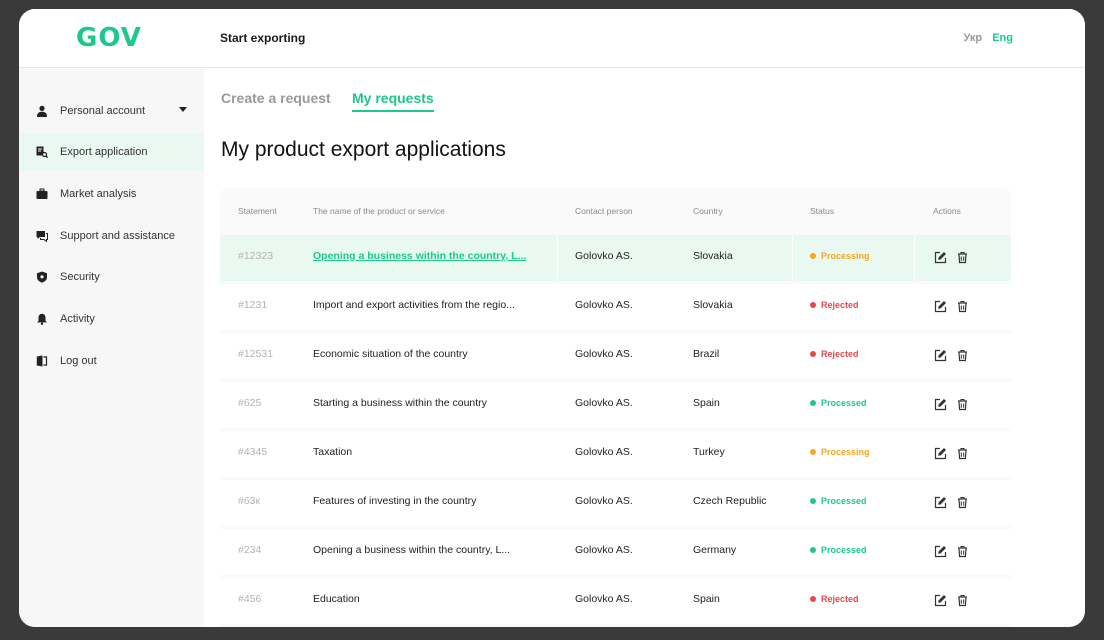  Describe the element at coordinates (552, 38) in the screenshot. I see `top-bar: GOV Start exporting Укр Eng` at that location.